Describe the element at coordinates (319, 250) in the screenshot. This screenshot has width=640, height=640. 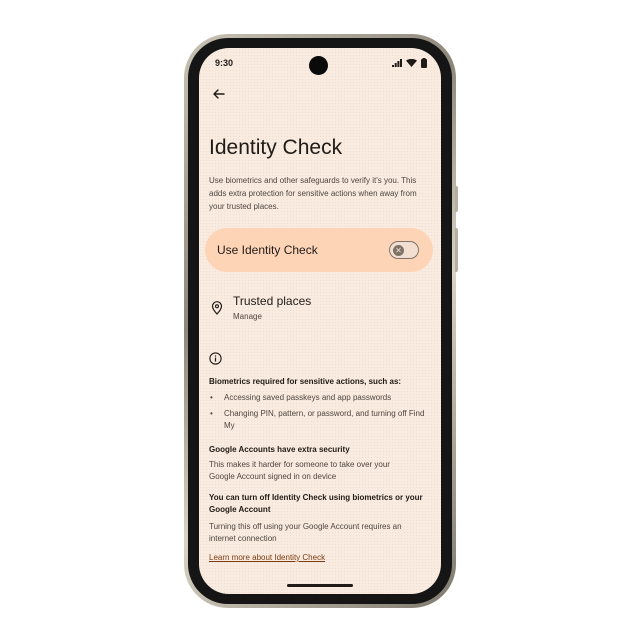
I see `identity-check-toggle-row: Use Identity Check ✕` at that location.